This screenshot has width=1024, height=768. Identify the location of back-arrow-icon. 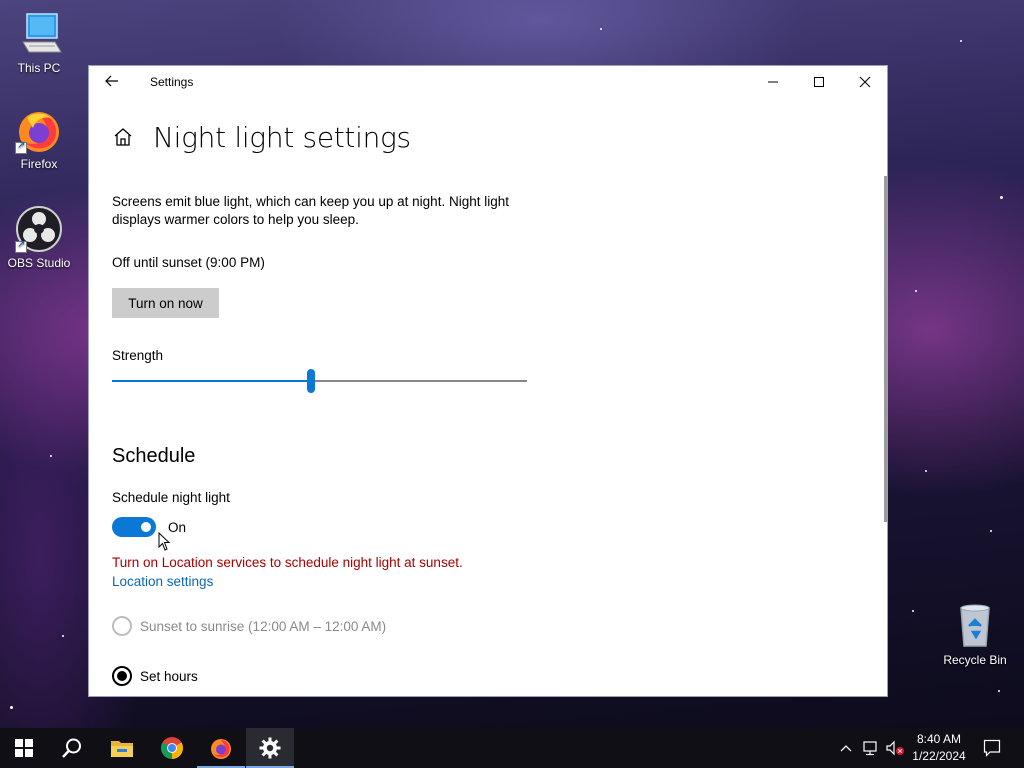
(111, 81).